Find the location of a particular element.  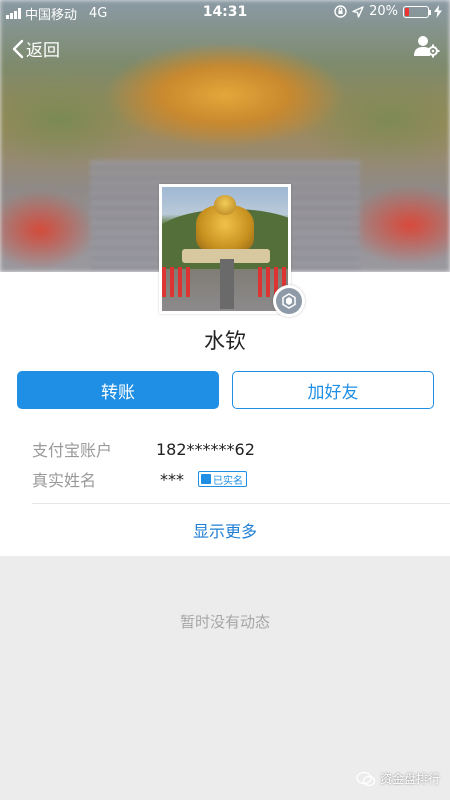

realname-badge: 已实名 is located at coordinates (222, 479).